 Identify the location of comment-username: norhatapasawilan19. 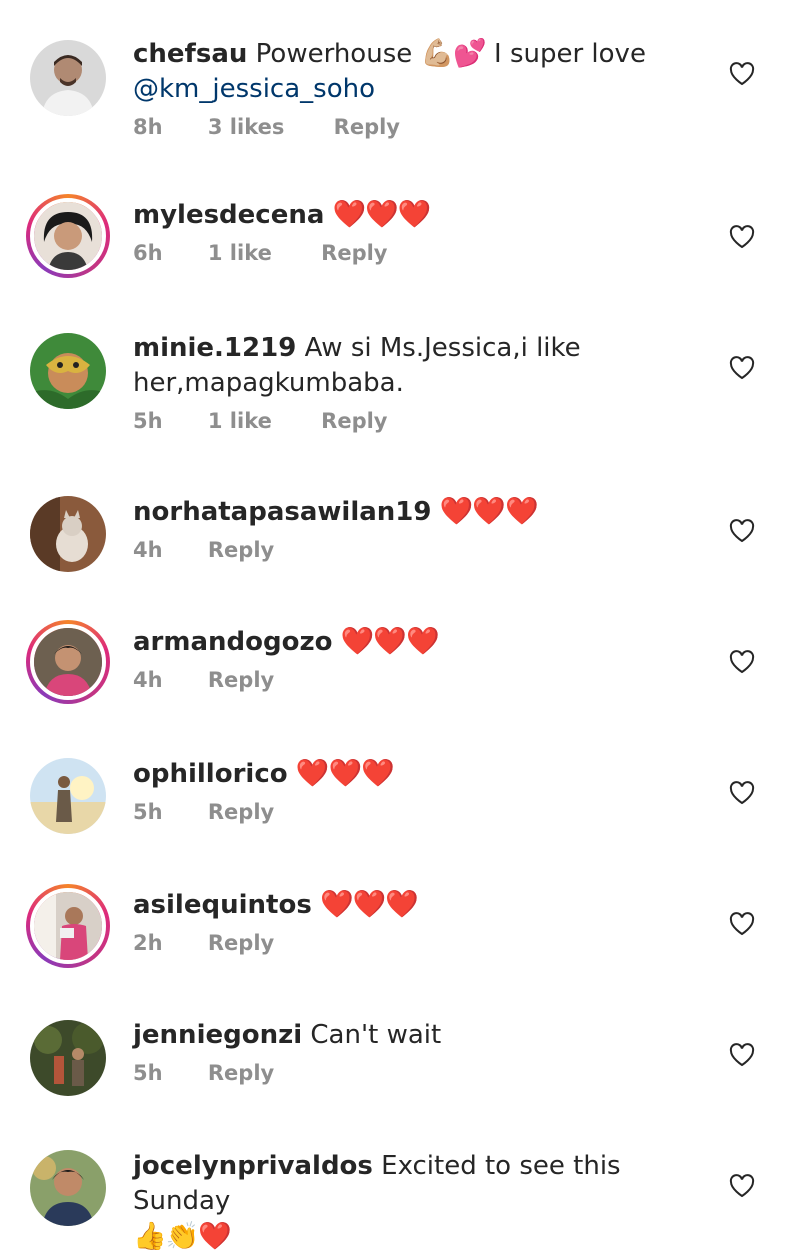
(282, 512).